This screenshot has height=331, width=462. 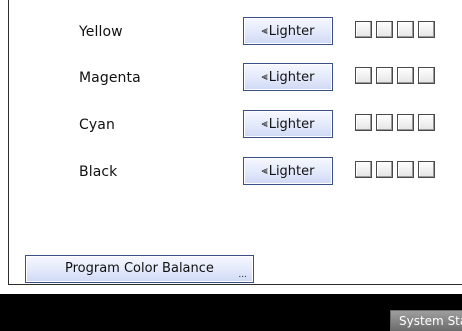 I want to click on system-status-button: System Status, so click(x=426, y=320).